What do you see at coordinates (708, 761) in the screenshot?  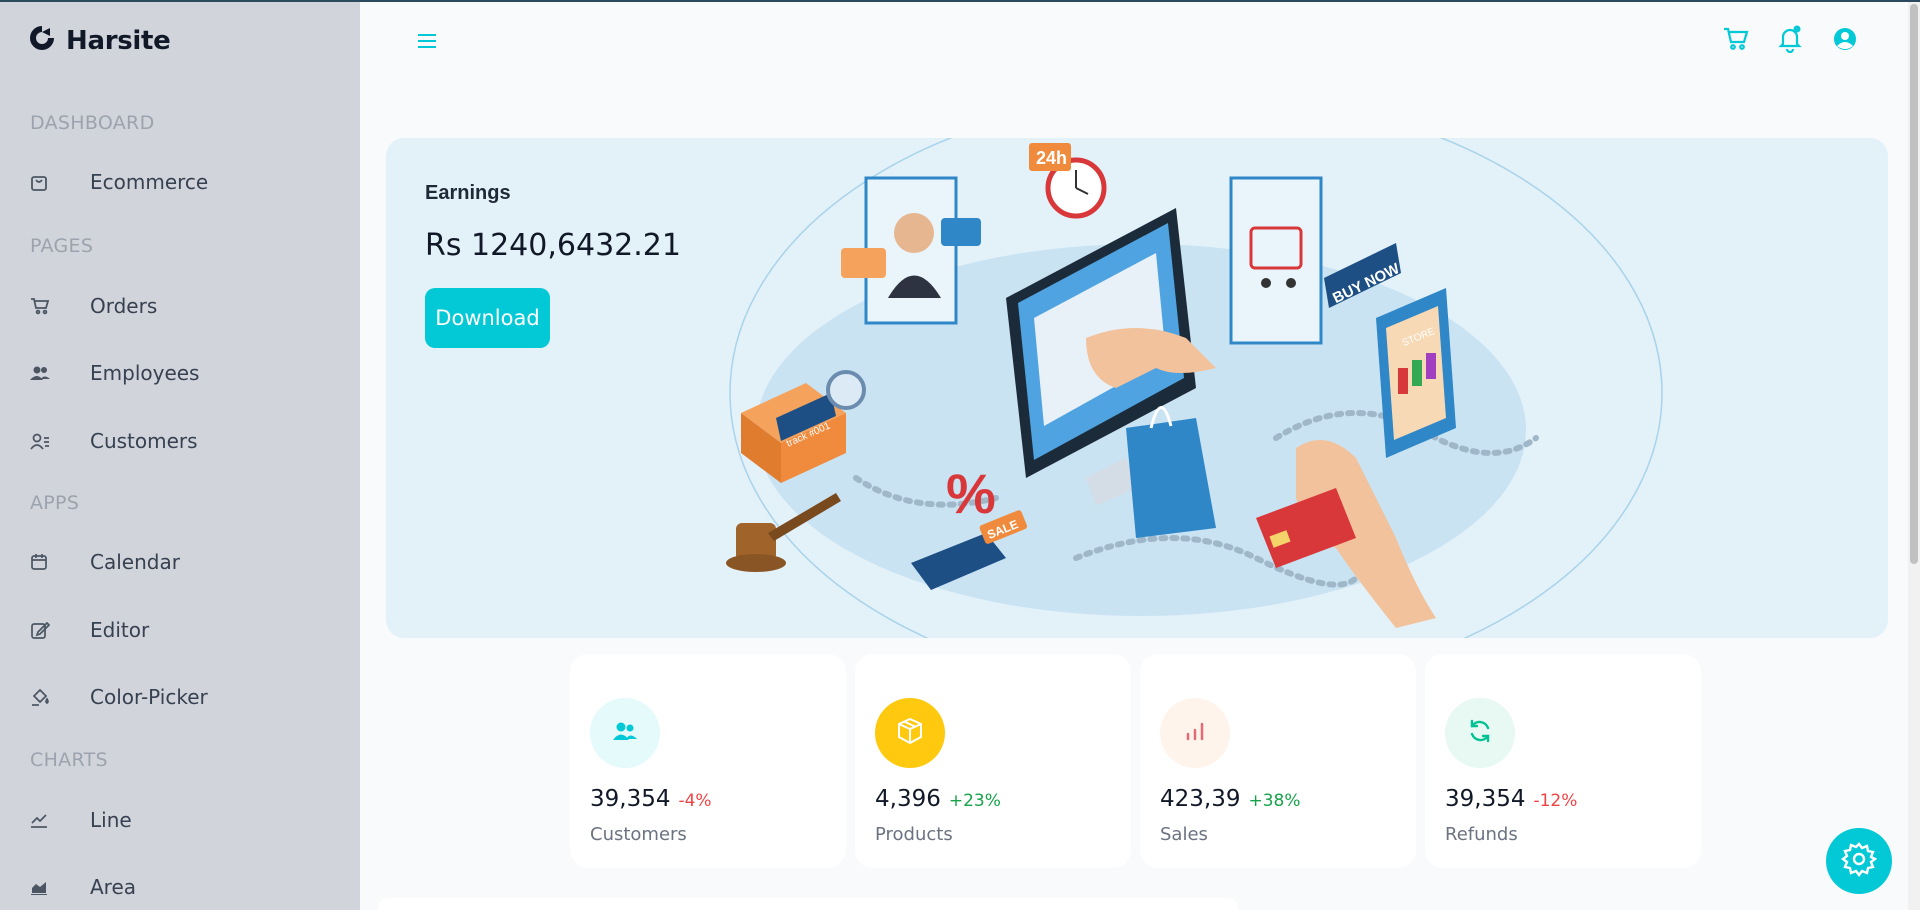 I see `stat-card-customers: 39,354 -4% Customers` at bounding box center [708, 761].